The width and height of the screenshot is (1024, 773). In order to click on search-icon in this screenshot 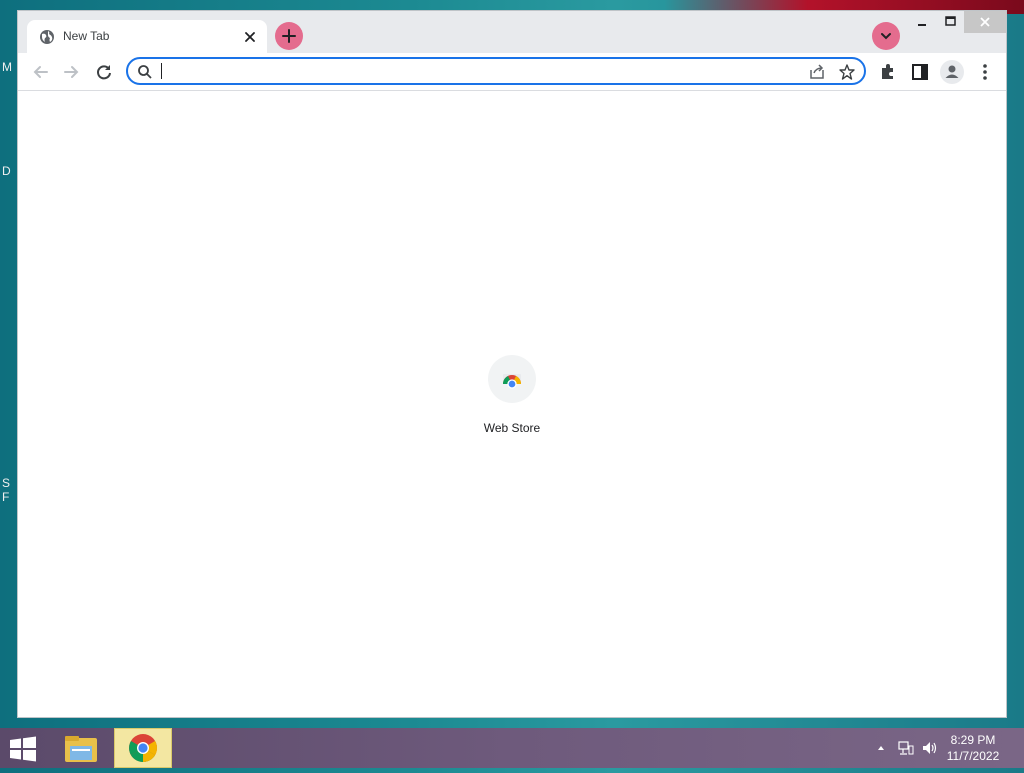, I will do `click(145, 72)`.